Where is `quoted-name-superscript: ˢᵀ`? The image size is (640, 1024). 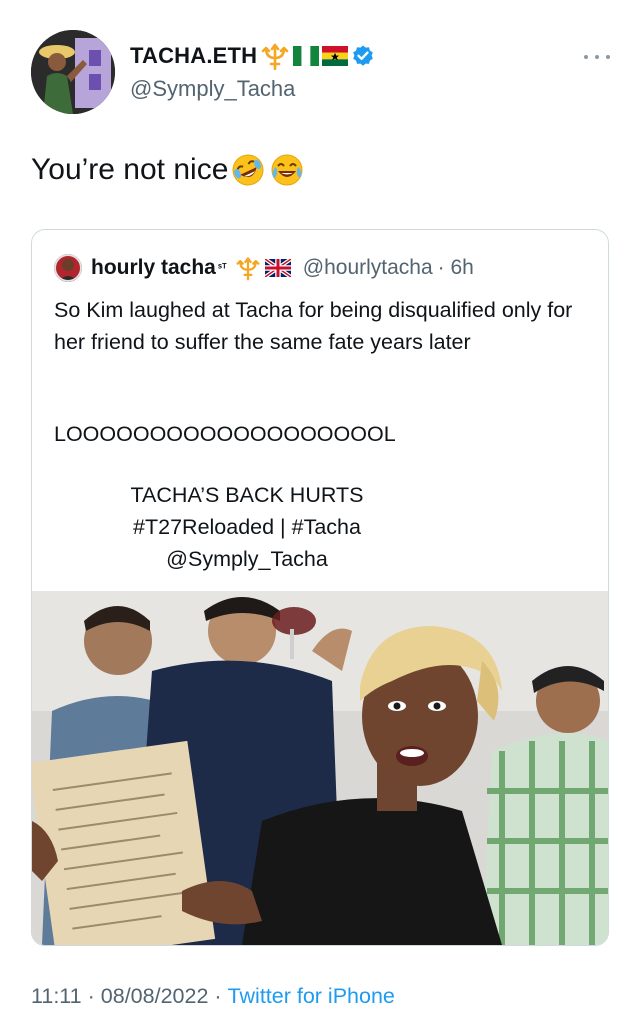
quoted-name-superscript: ˢᵀ is located at coordinates (222, 268).